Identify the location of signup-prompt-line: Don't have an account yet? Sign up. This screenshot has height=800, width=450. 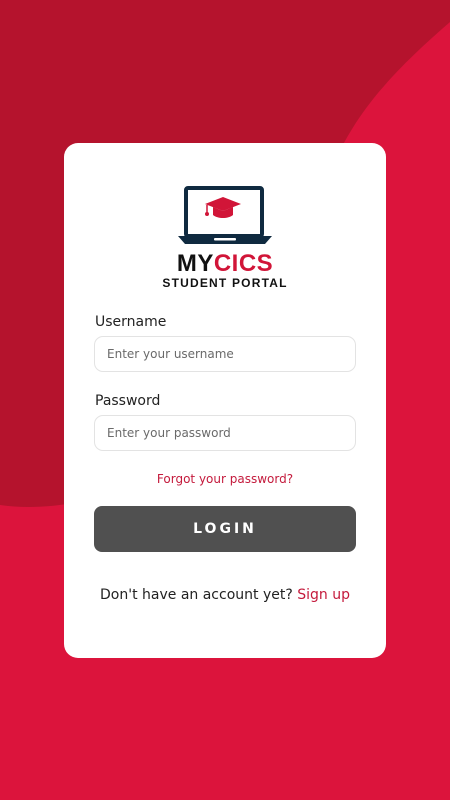
(225, 595).